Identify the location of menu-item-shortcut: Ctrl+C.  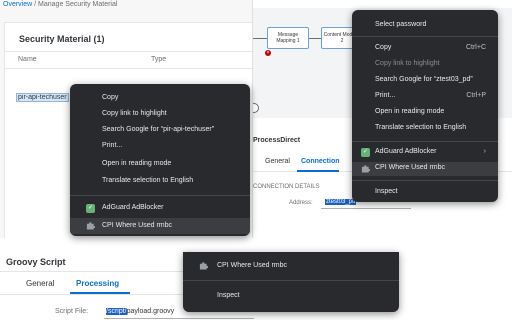
(475, 47).